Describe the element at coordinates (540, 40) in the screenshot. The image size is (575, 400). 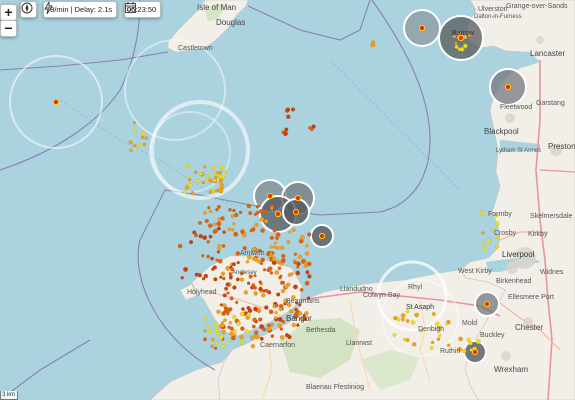
I see `lancaster-urban` at that location.